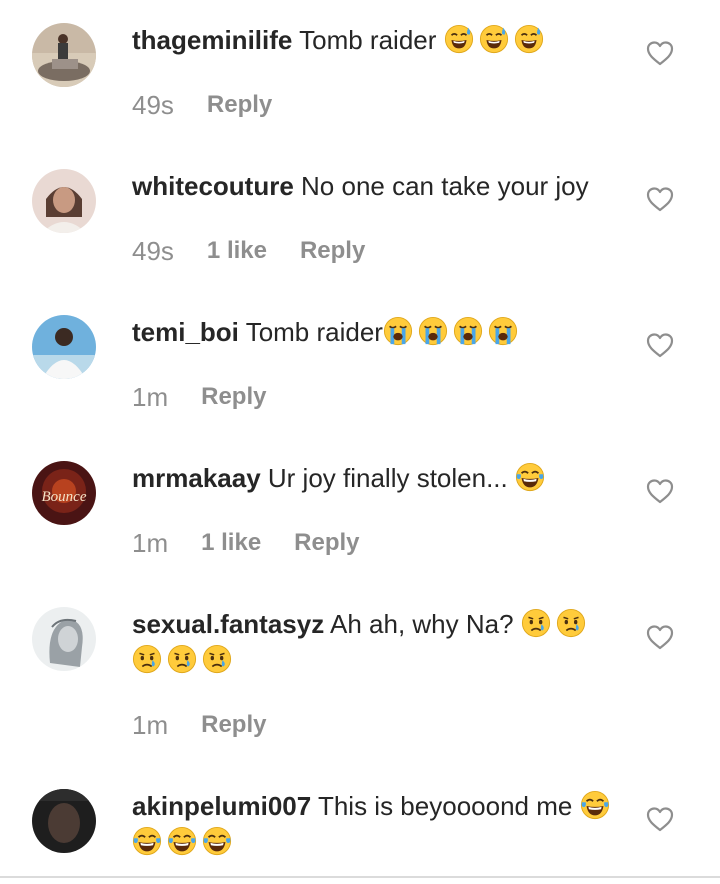 Image resolution: width=720 pixels, height=884 pixels. What do you see at coordinates (445, 806) in the screenshot?
I see `comment-text: This is beyoooond me` at bounding box center [445, 806].